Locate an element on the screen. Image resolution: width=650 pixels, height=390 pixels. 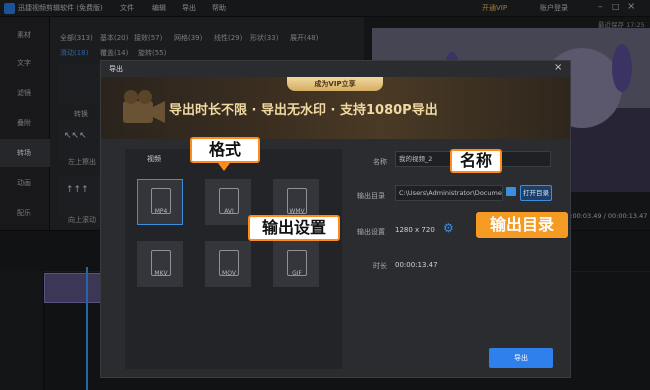
vip-banner: 成为VIP立享 导出时长不限 · 导出无水印 · 支持1080P导出 is located at coordinates (335, 108).